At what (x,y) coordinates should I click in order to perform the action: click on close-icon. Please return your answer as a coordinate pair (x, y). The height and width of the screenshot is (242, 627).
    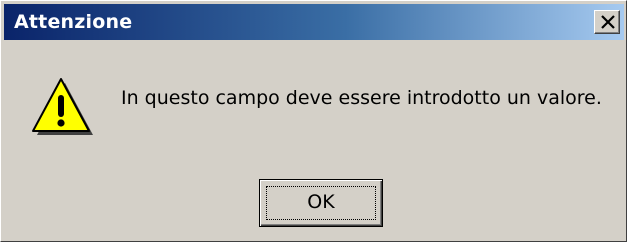
    Looking at the image, I should click on (608, 22).